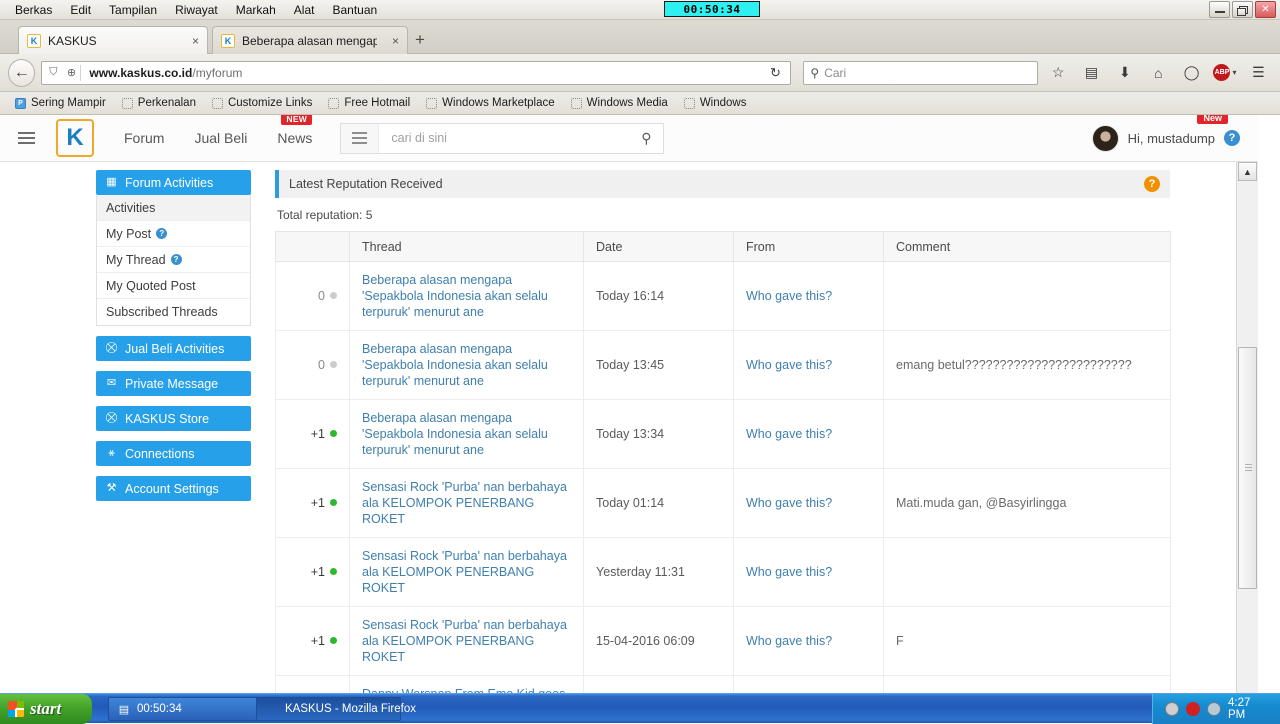 The width and height of the screenshot is (1280, 724). Describe the element at coordinates (722, 184) in the screenshot. I see `panel-header: Latest Reputation Received ?` at that location.